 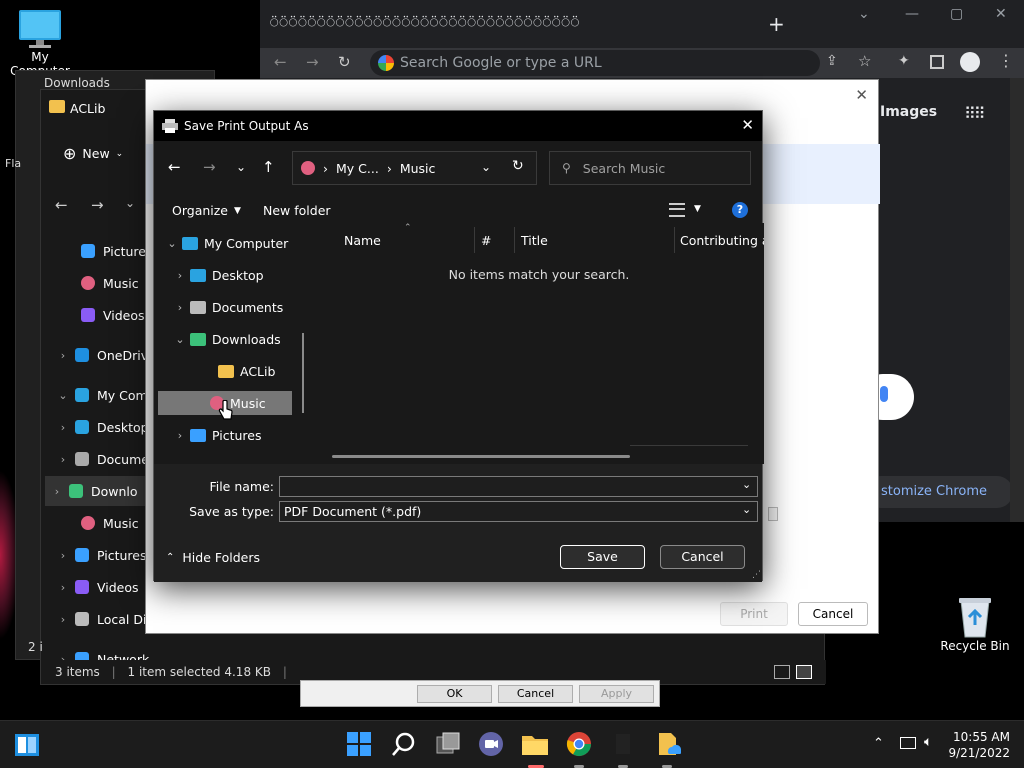 I want to click on search-box: ⚲ Search Music, so click(x=650, y=168).